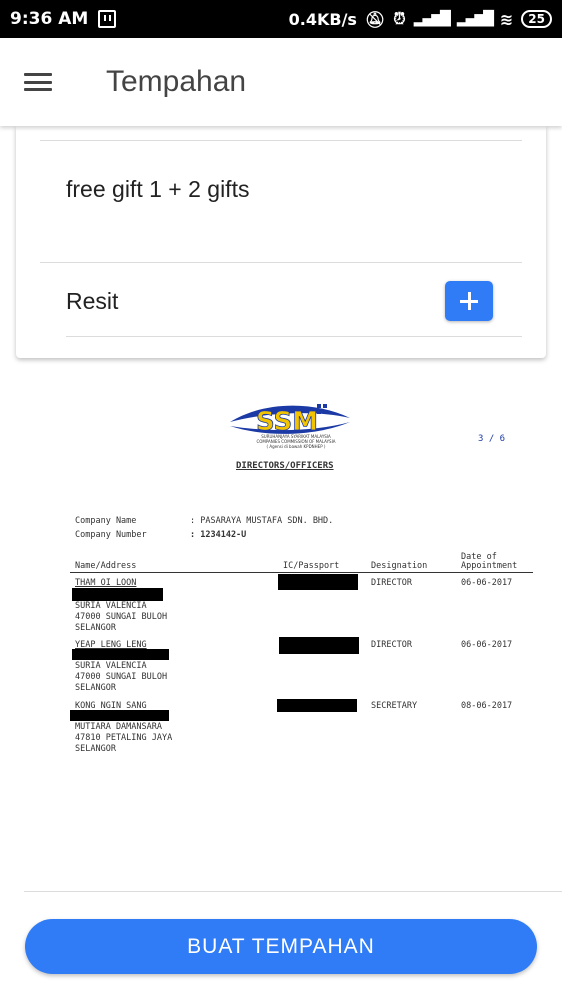  What do you see at coordinates (111, 535) in the screenshot?
I see `company-number-label: Company Number` at bounding box center [111, 535].